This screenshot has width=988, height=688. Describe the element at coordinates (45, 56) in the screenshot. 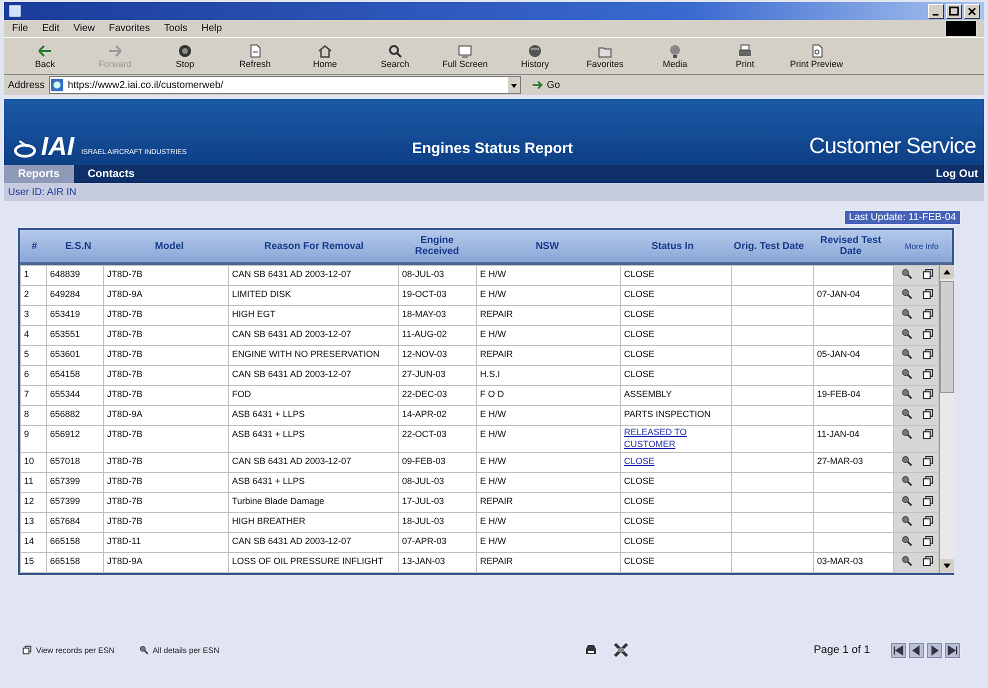

I see `toolbar-button: Back` at that location.